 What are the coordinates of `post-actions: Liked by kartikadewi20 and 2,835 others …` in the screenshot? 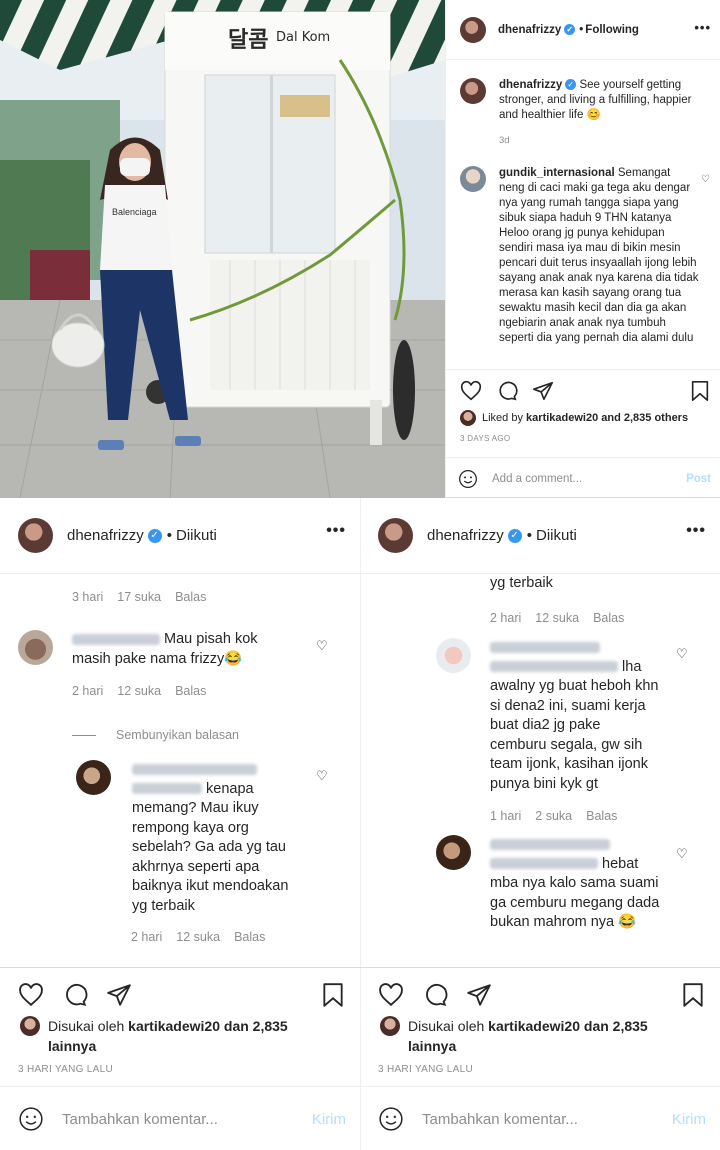 It's located at (583, 433).